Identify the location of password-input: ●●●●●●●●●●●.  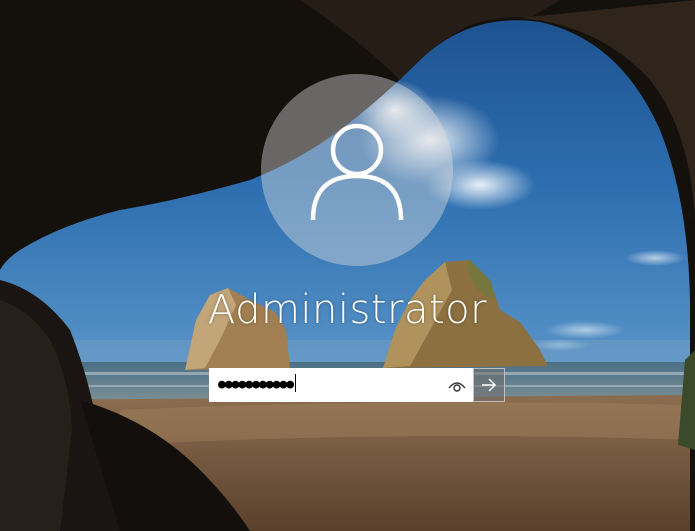
(257, 385).